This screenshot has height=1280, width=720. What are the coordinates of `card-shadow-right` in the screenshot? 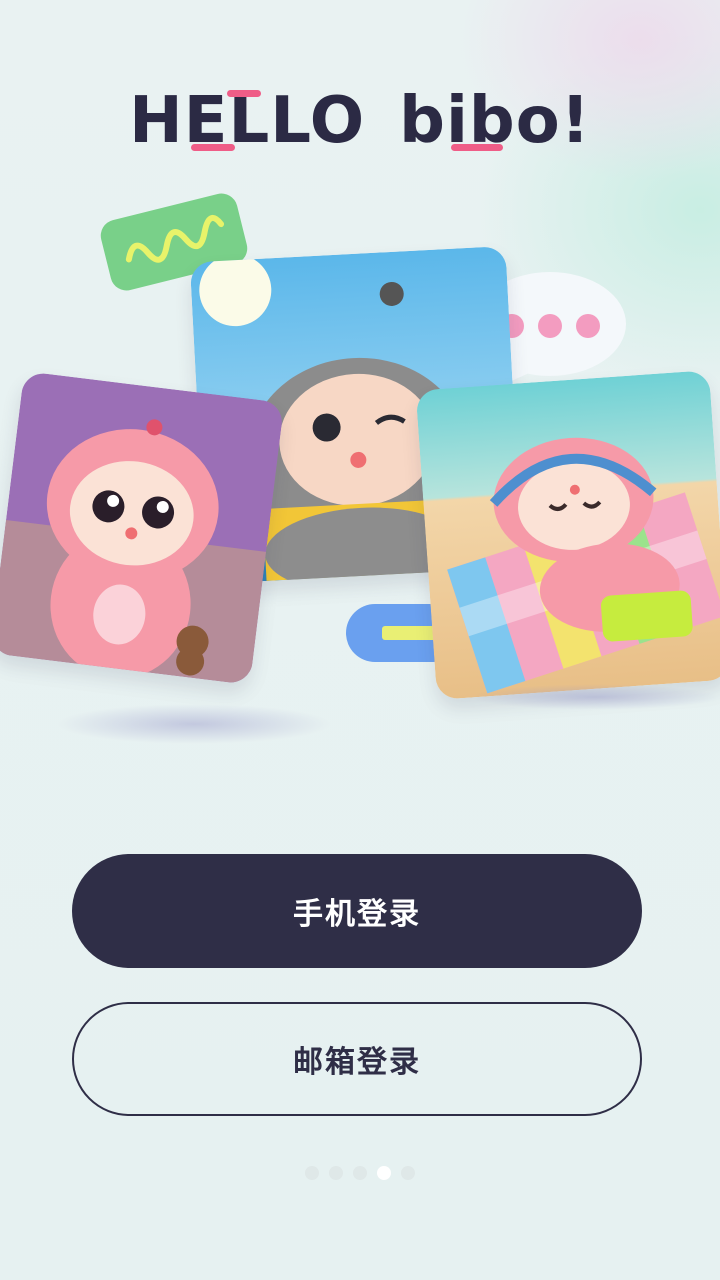 It's located at (595, 697).